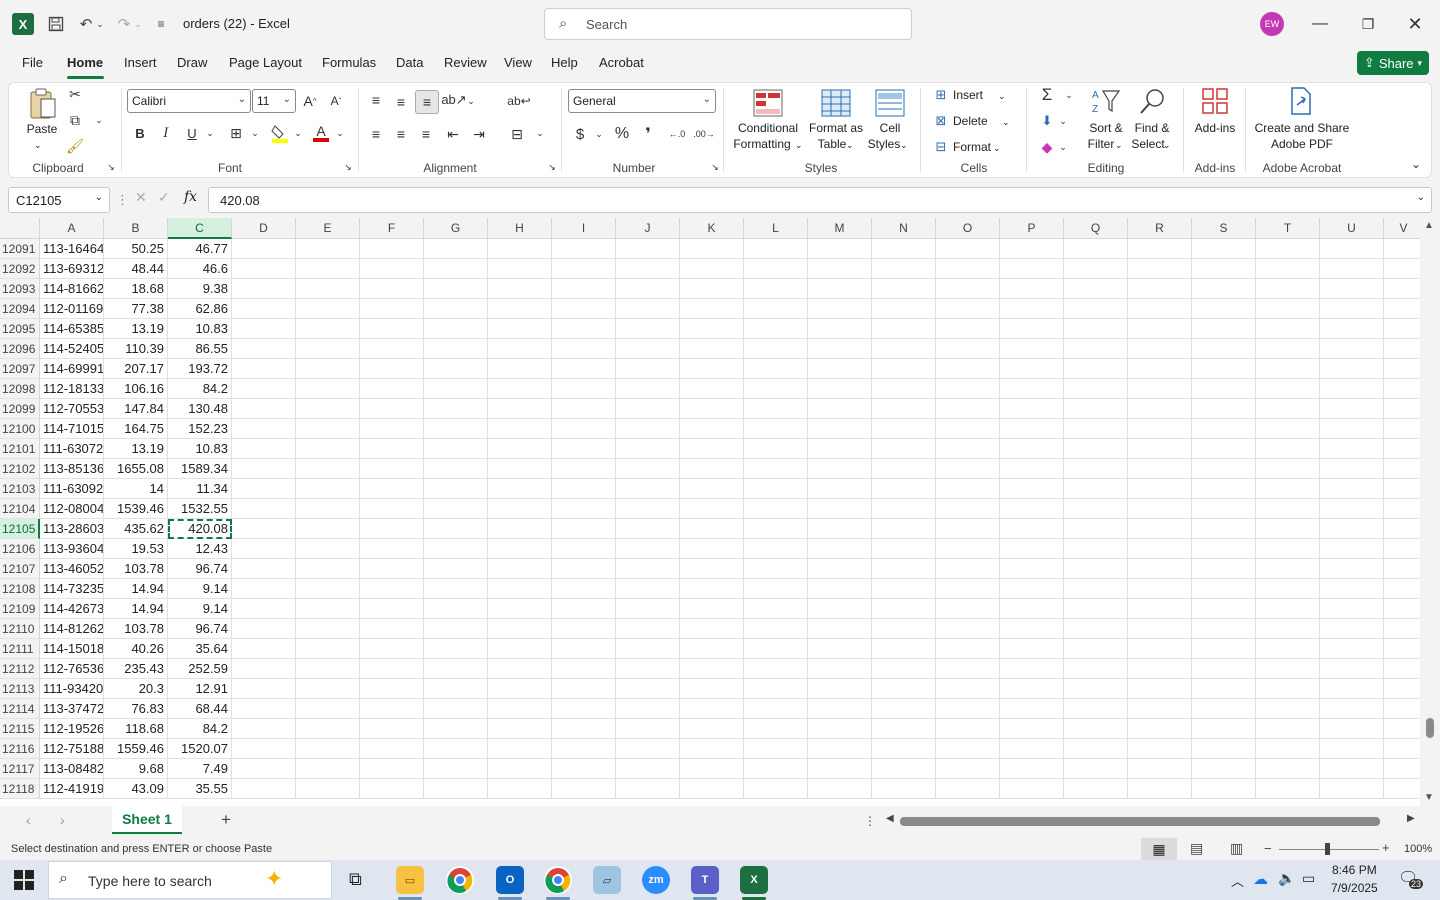  I want to click on insert-cells-label: Insert, so click(968, 95).